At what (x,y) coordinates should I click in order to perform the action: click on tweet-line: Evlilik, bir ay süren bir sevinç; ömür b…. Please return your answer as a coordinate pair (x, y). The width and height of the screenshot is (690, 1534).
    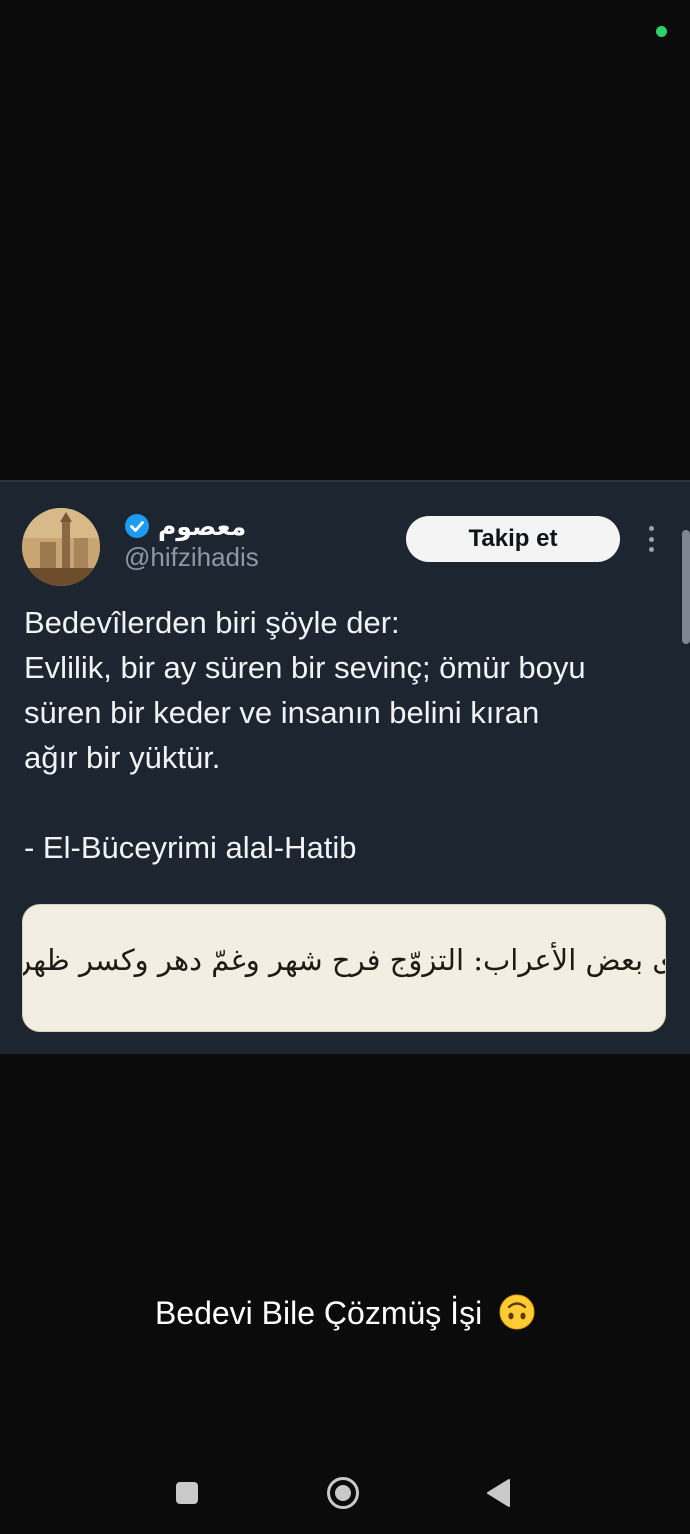
    Looking at the image, I should click on (305, 667).